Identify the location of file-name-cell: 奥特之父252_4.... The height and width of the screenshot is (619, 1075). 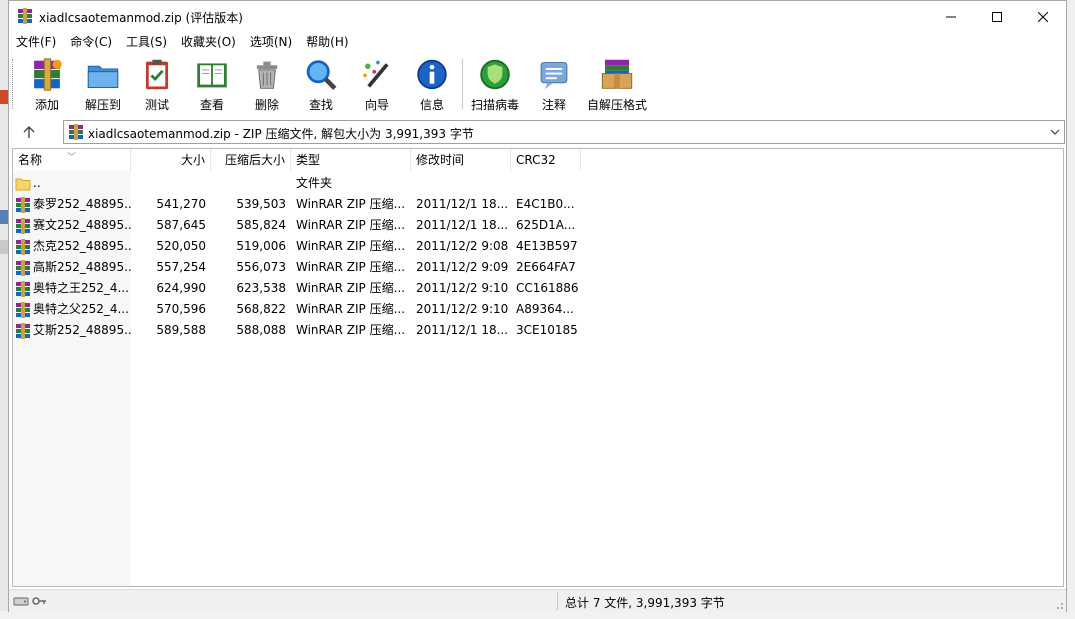
(72, 309).